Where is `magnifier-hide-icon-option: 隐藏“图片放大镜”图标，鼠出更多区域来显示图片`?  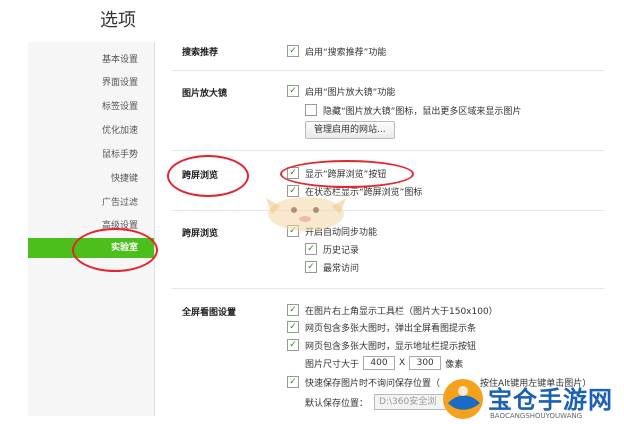 magnifier-hide-icon-option: 隐藏“图片放大镜”图标，鼠出更多区域来显示图片 is located at coordinates (413, 110).